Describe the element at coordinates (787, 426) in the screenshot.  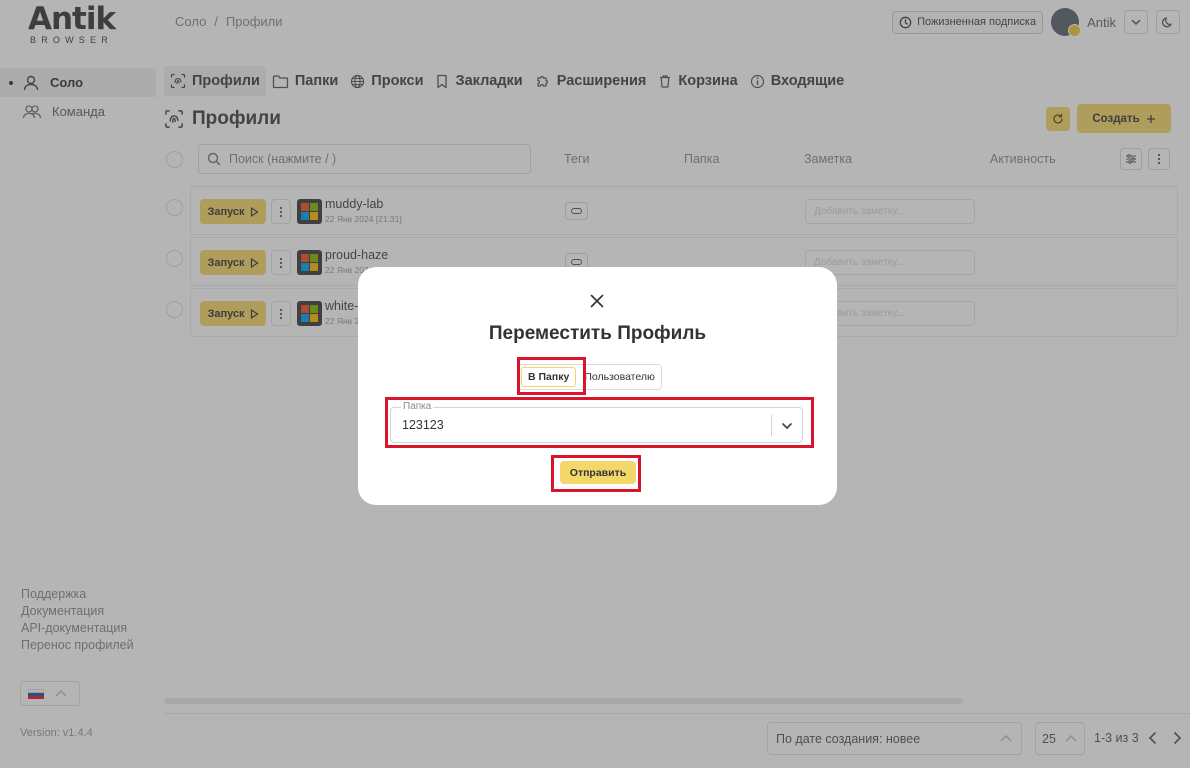
I see `chevron-down-icon` at that location.